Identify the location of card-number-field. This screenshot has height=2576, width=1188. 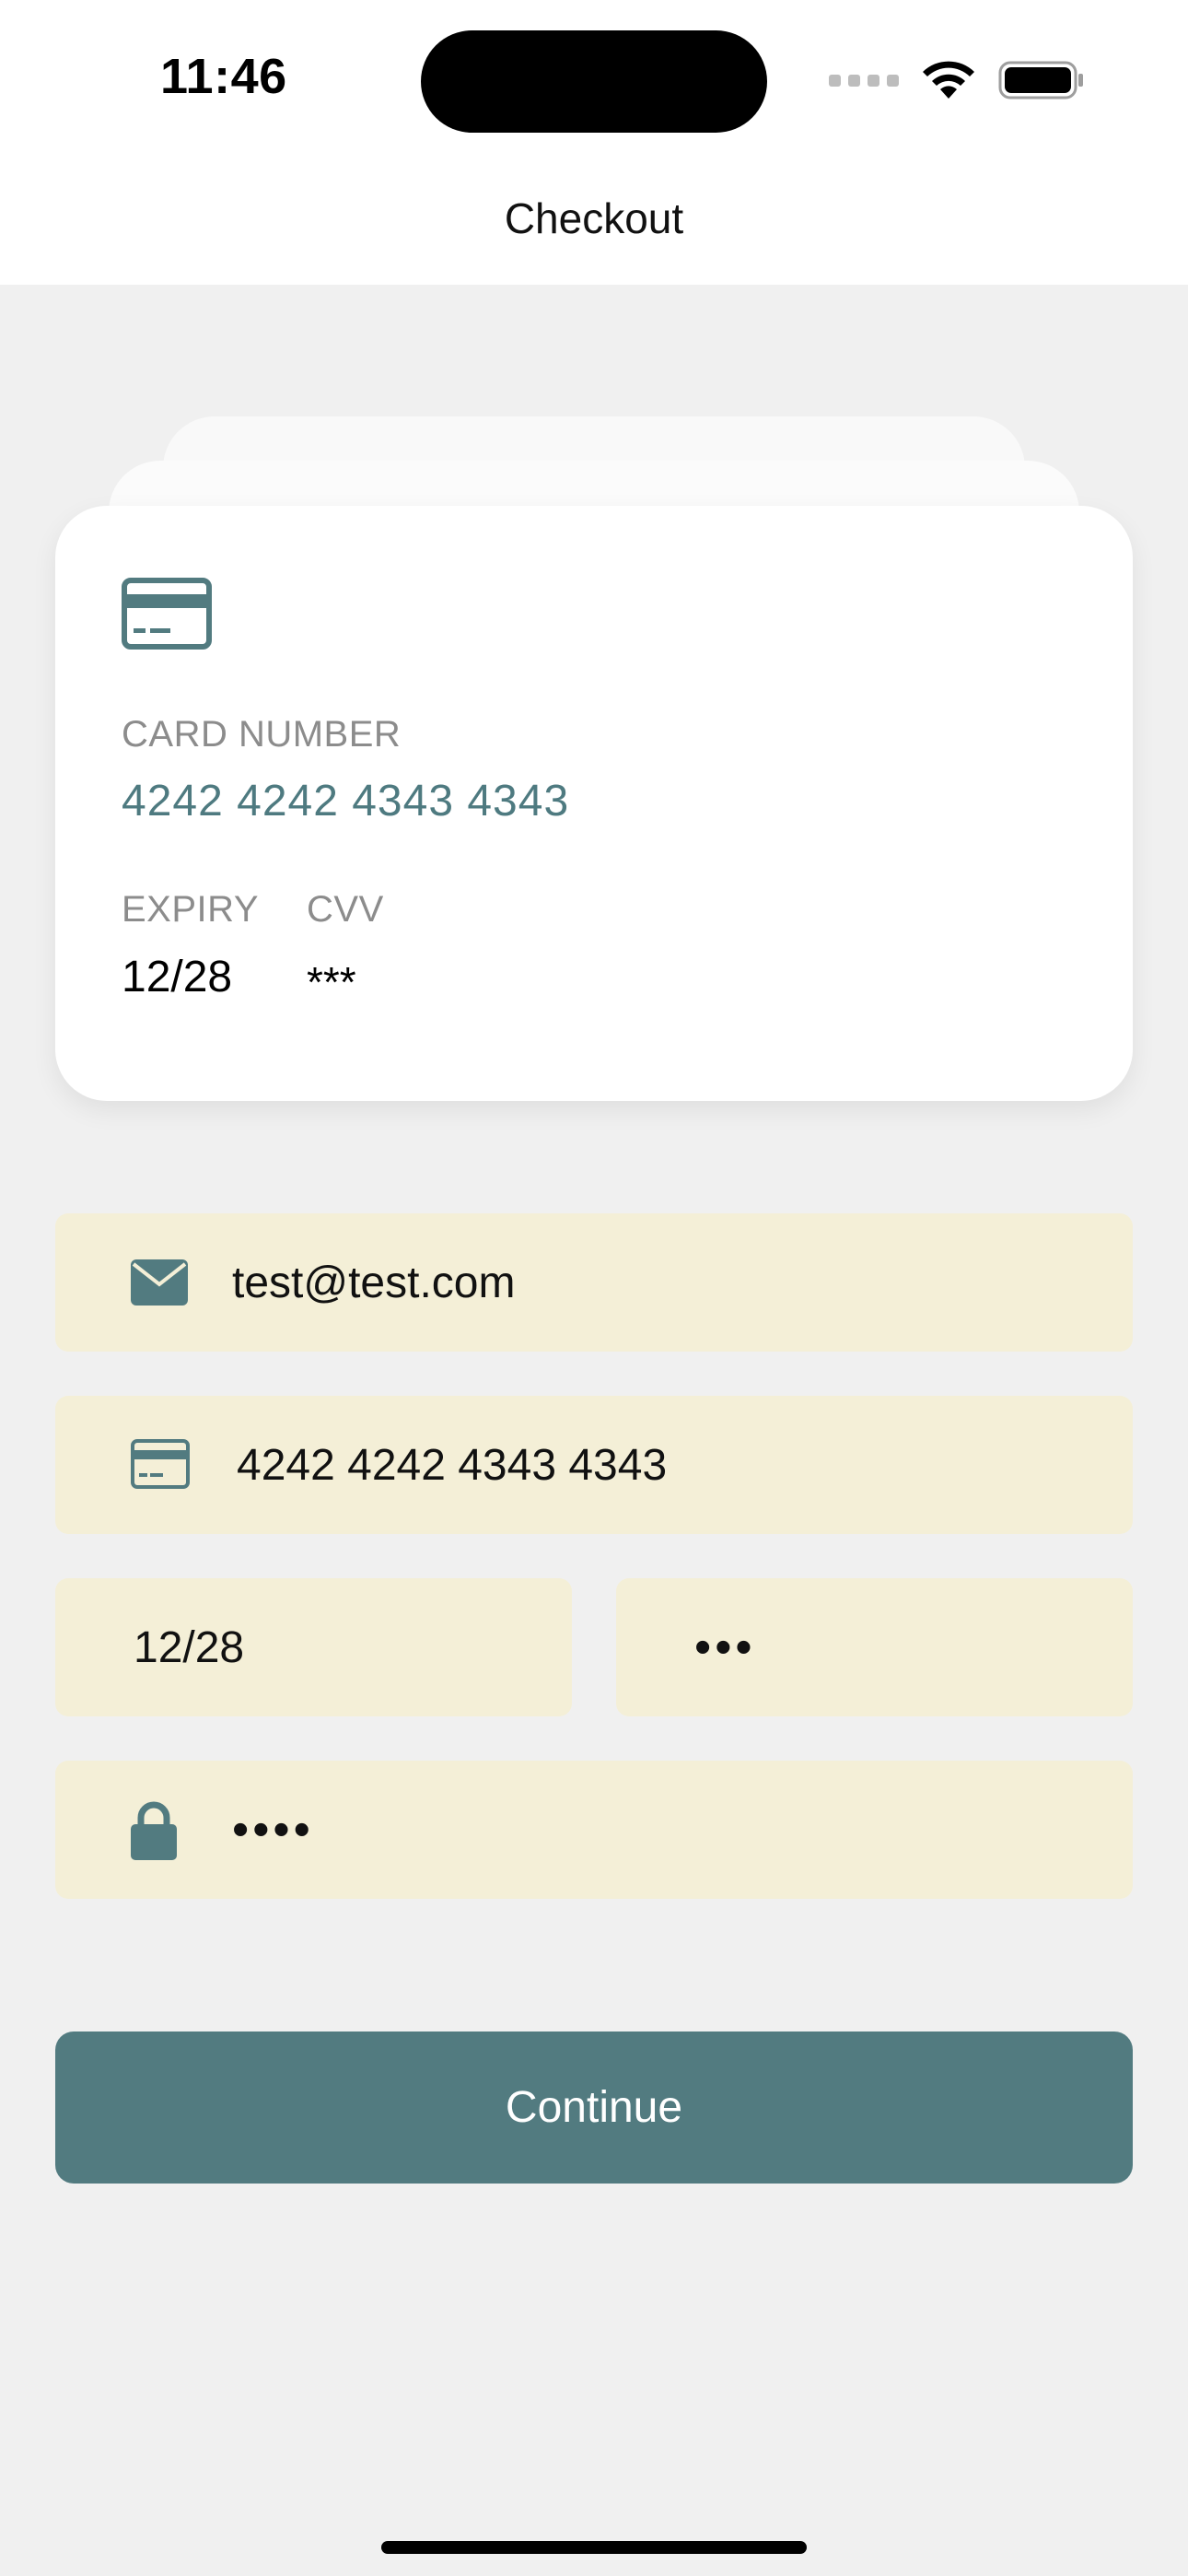
(594, 1465).